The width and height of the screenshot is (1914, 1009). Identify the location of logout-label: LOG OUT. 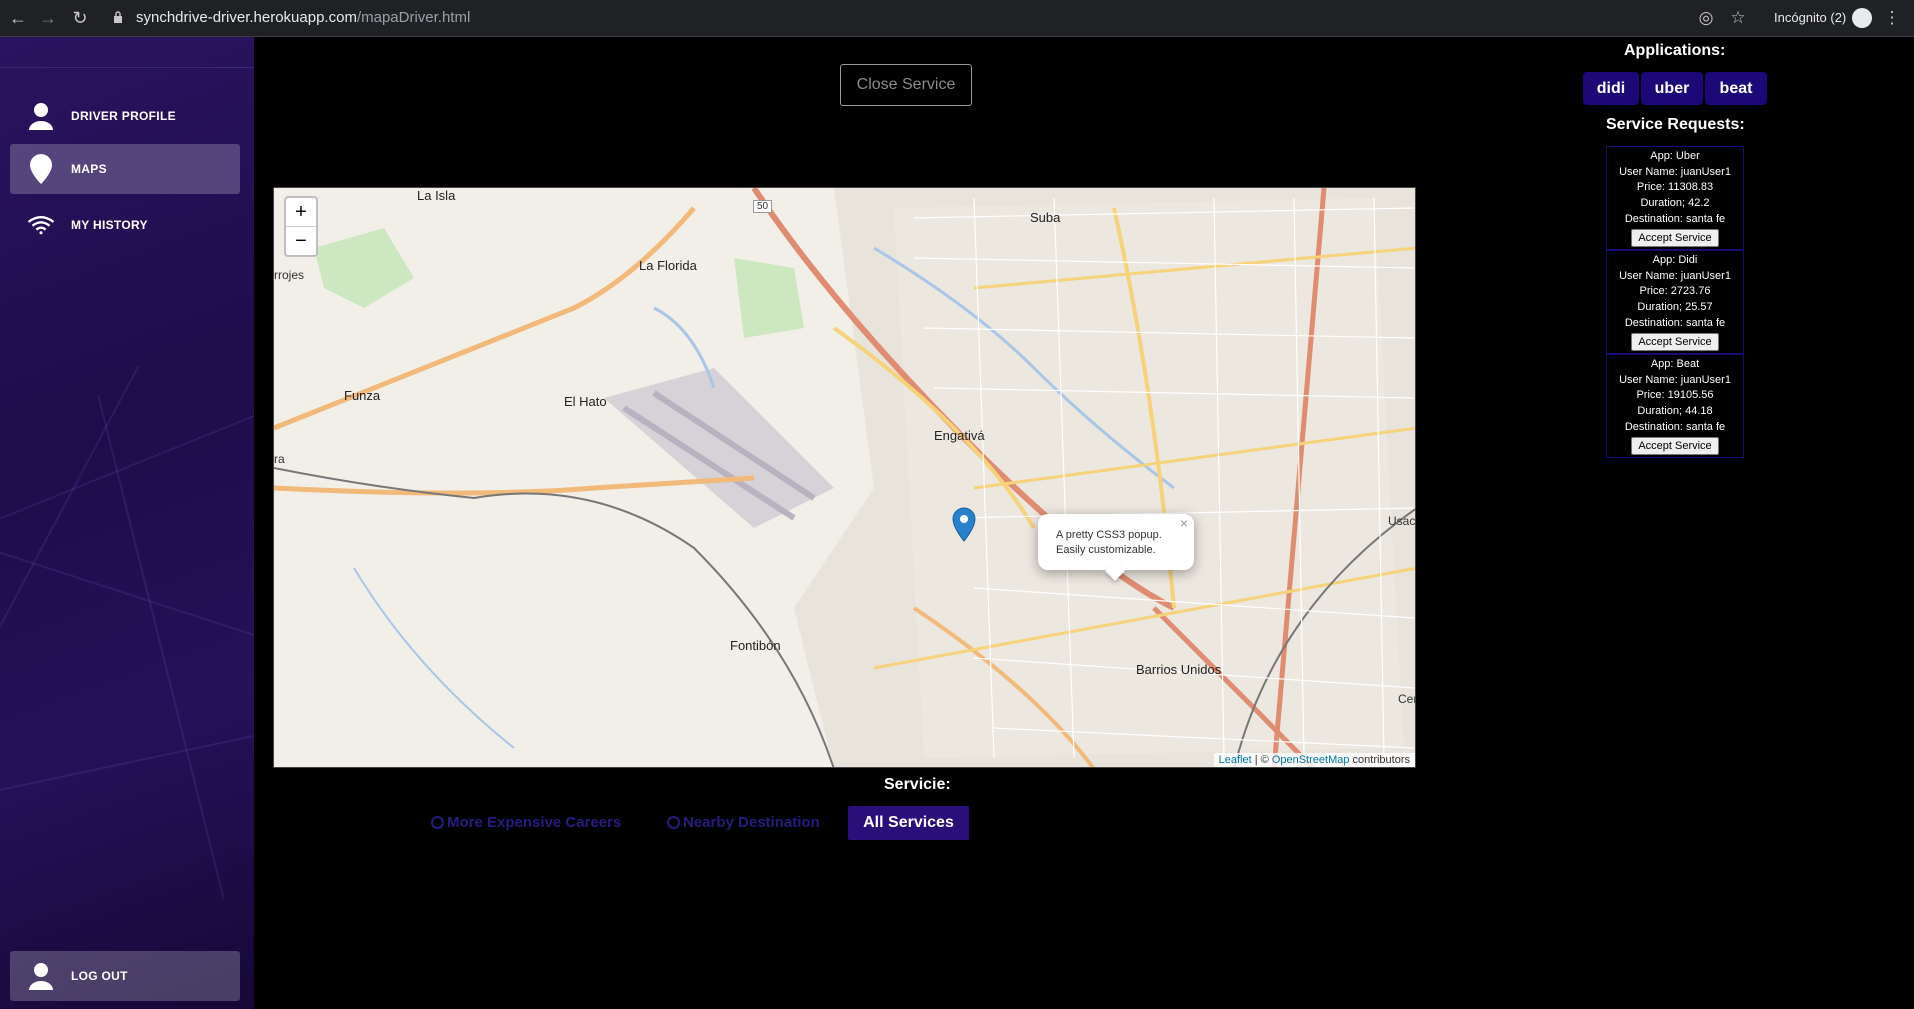
(99, 976).